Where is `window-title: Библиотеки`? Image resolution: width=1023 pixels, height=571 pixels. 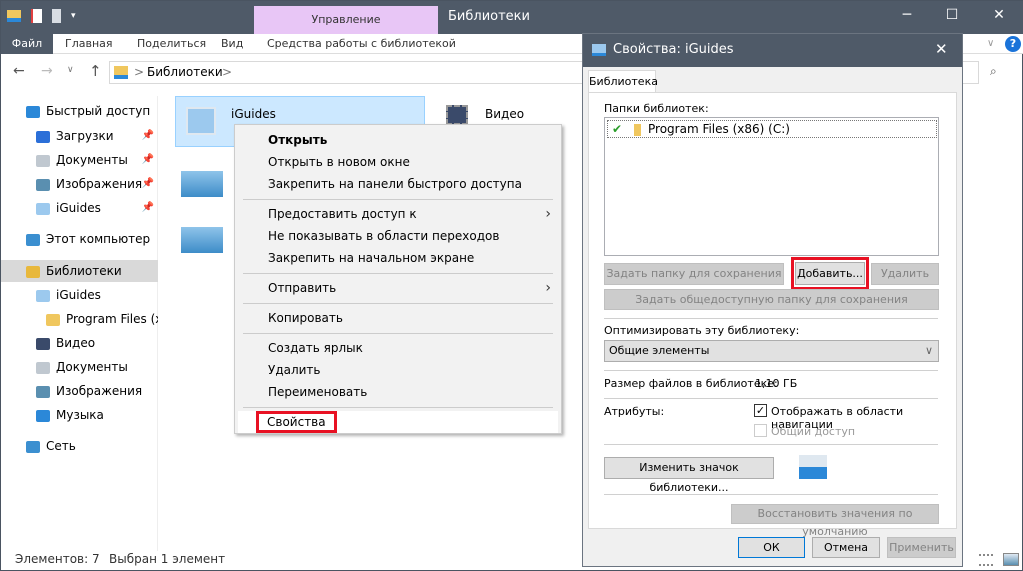
window-title: Библиотеки is located at coordinates (489, 16).